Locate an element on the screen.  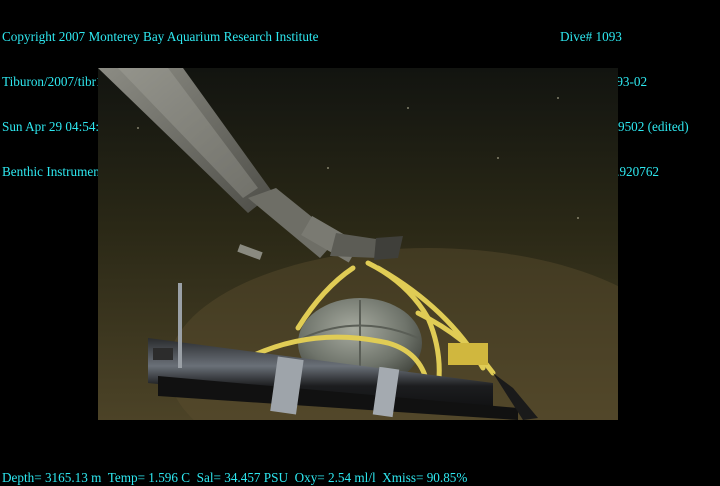
dive-number-text: Dive# 1093 is located at coordinates (591, 36).